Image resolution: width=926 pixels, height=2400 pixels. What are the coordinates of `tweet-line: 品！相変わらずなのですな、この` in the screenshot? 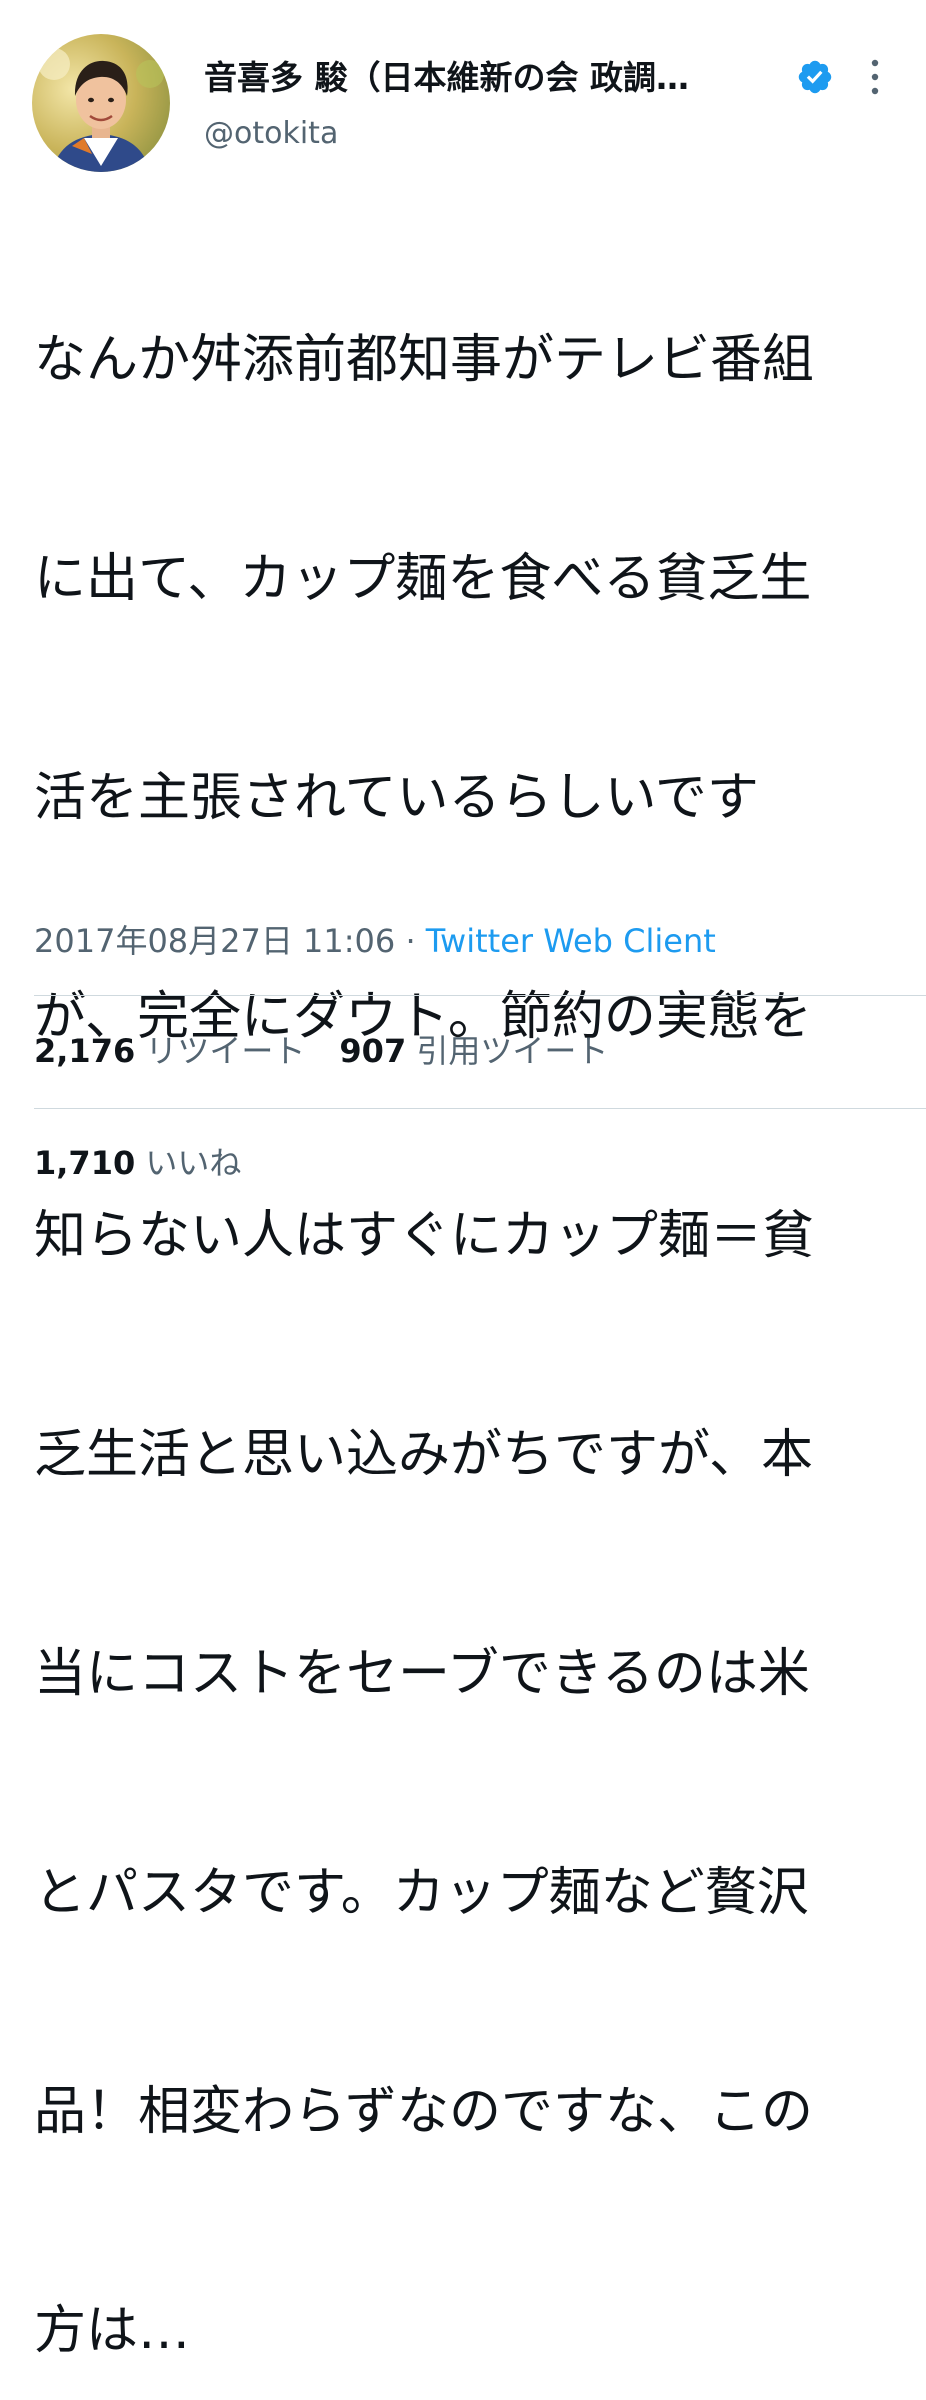 It's located at (423, 2112).